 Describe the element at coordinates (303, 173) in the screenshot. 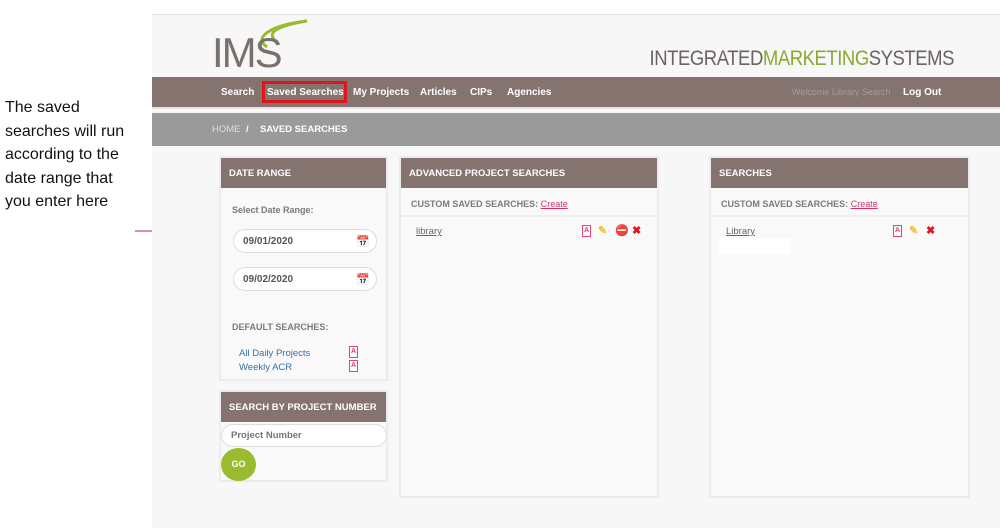

I see `panel-title: DATE RANGE` at that location.